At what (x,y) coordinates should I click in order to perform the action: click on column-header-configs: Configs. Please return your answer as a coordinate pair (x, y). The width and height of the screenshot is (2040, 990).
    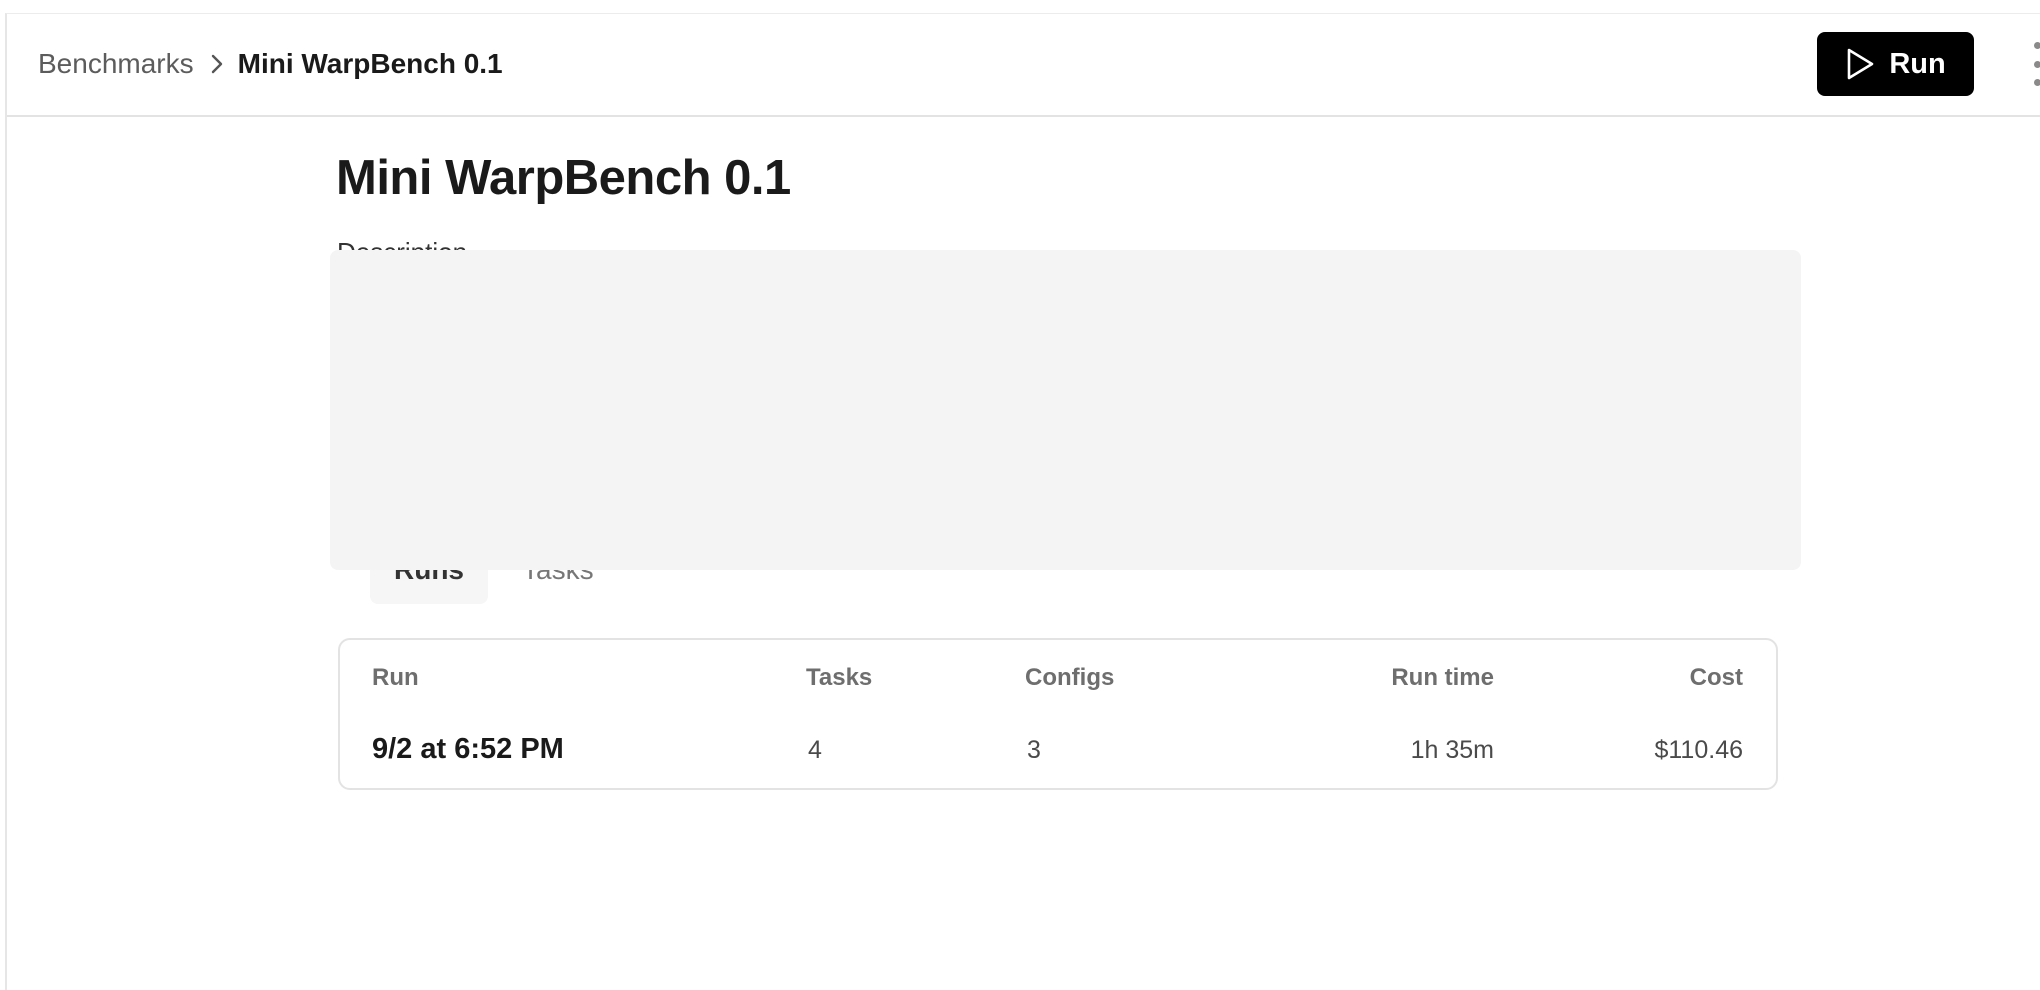
    Looking at the image, I should click on (1070, 677).